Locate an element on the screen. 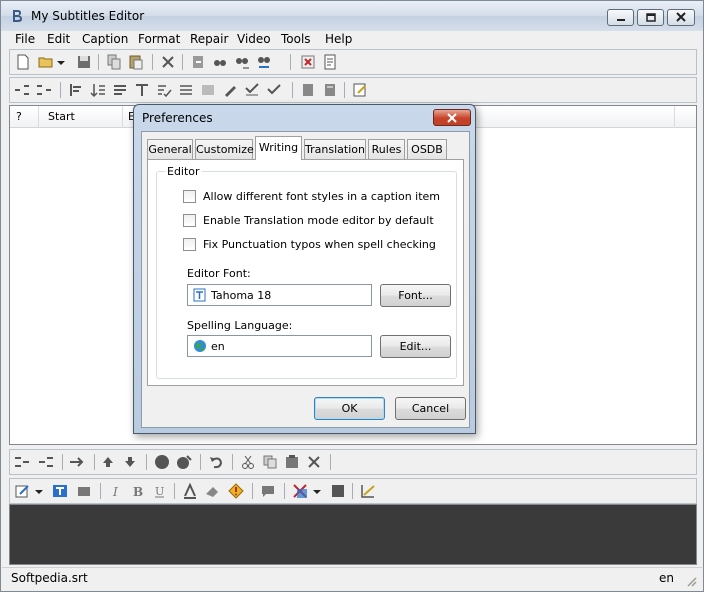 Image resolution: width=704 pixels, height=592 pixels. up-arrow-icon is located at coordinates (108, 462).